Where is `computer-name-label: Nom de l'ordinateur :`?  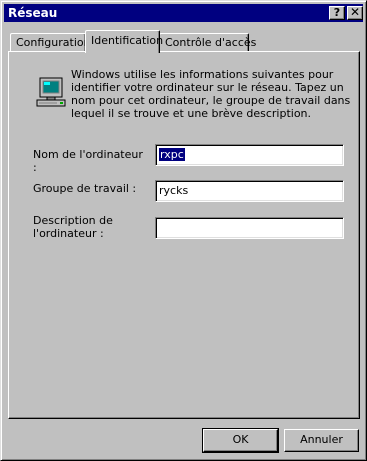 computer-name-label: Nom de l'ordinateur : is located at coordinates (88, 161).